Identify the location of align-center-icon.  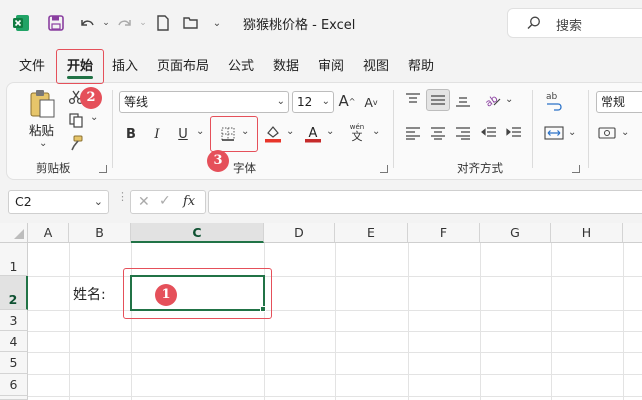
(438, 133).